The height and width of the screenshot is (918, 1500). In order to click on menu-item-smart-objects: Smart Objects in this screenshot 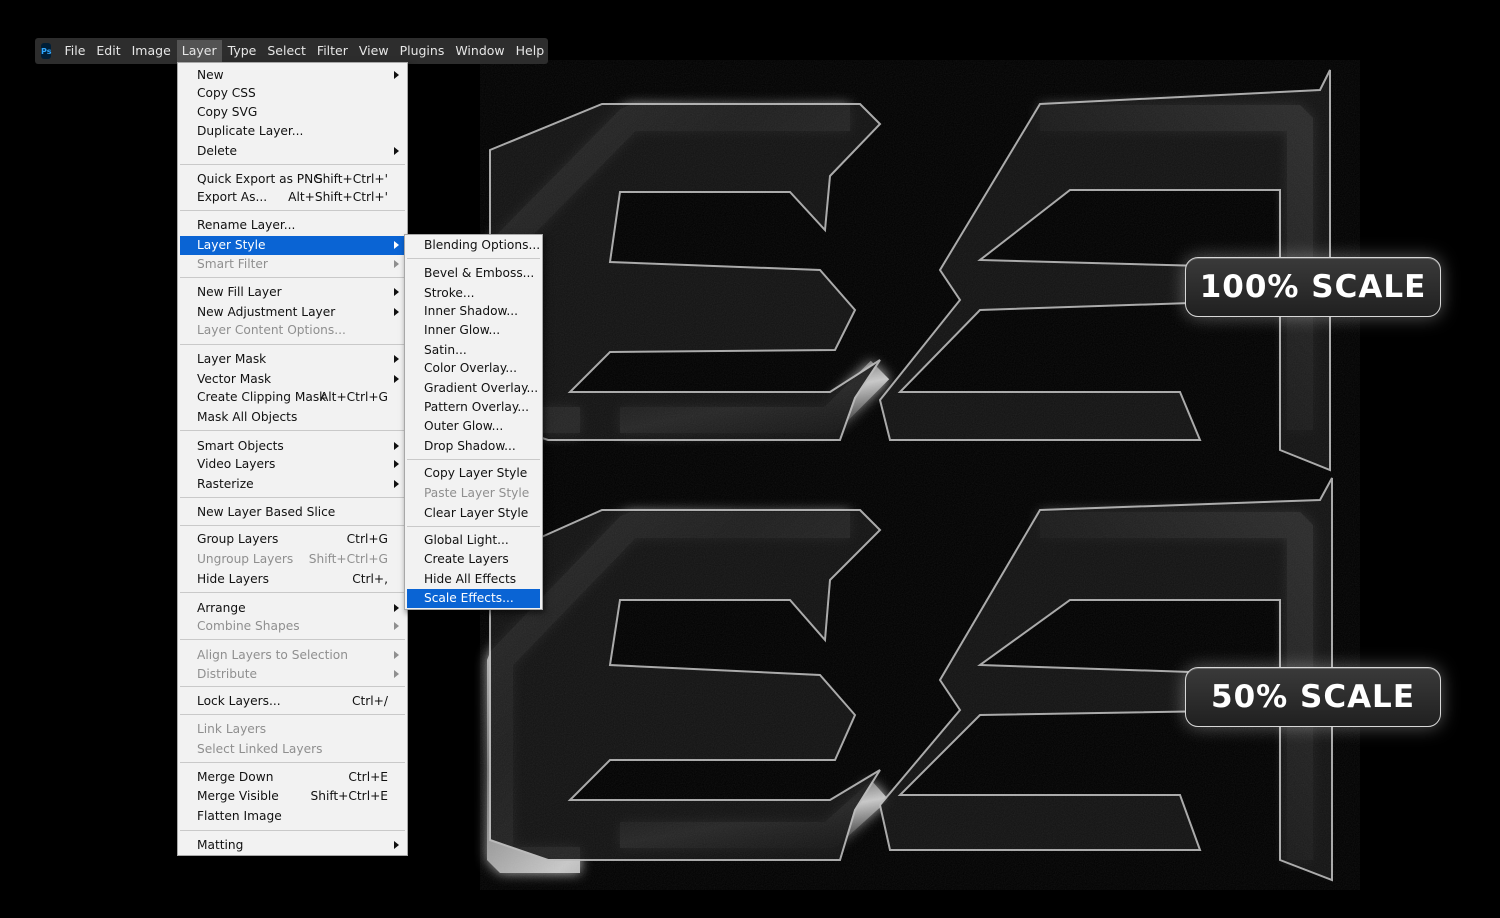, I will do `click(292, 446)`.